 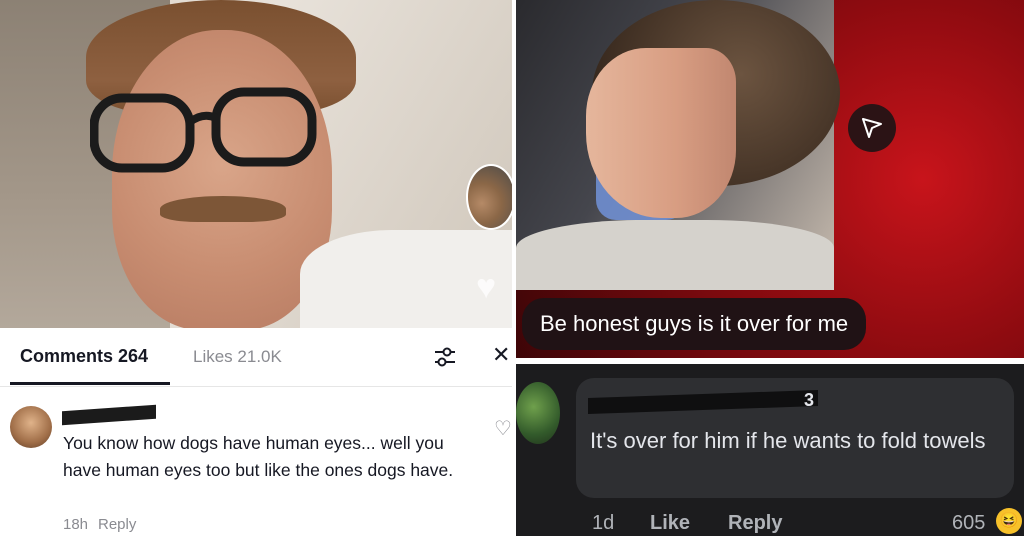 I want to click on send-arrow-icon, so click(x=872, y=128).